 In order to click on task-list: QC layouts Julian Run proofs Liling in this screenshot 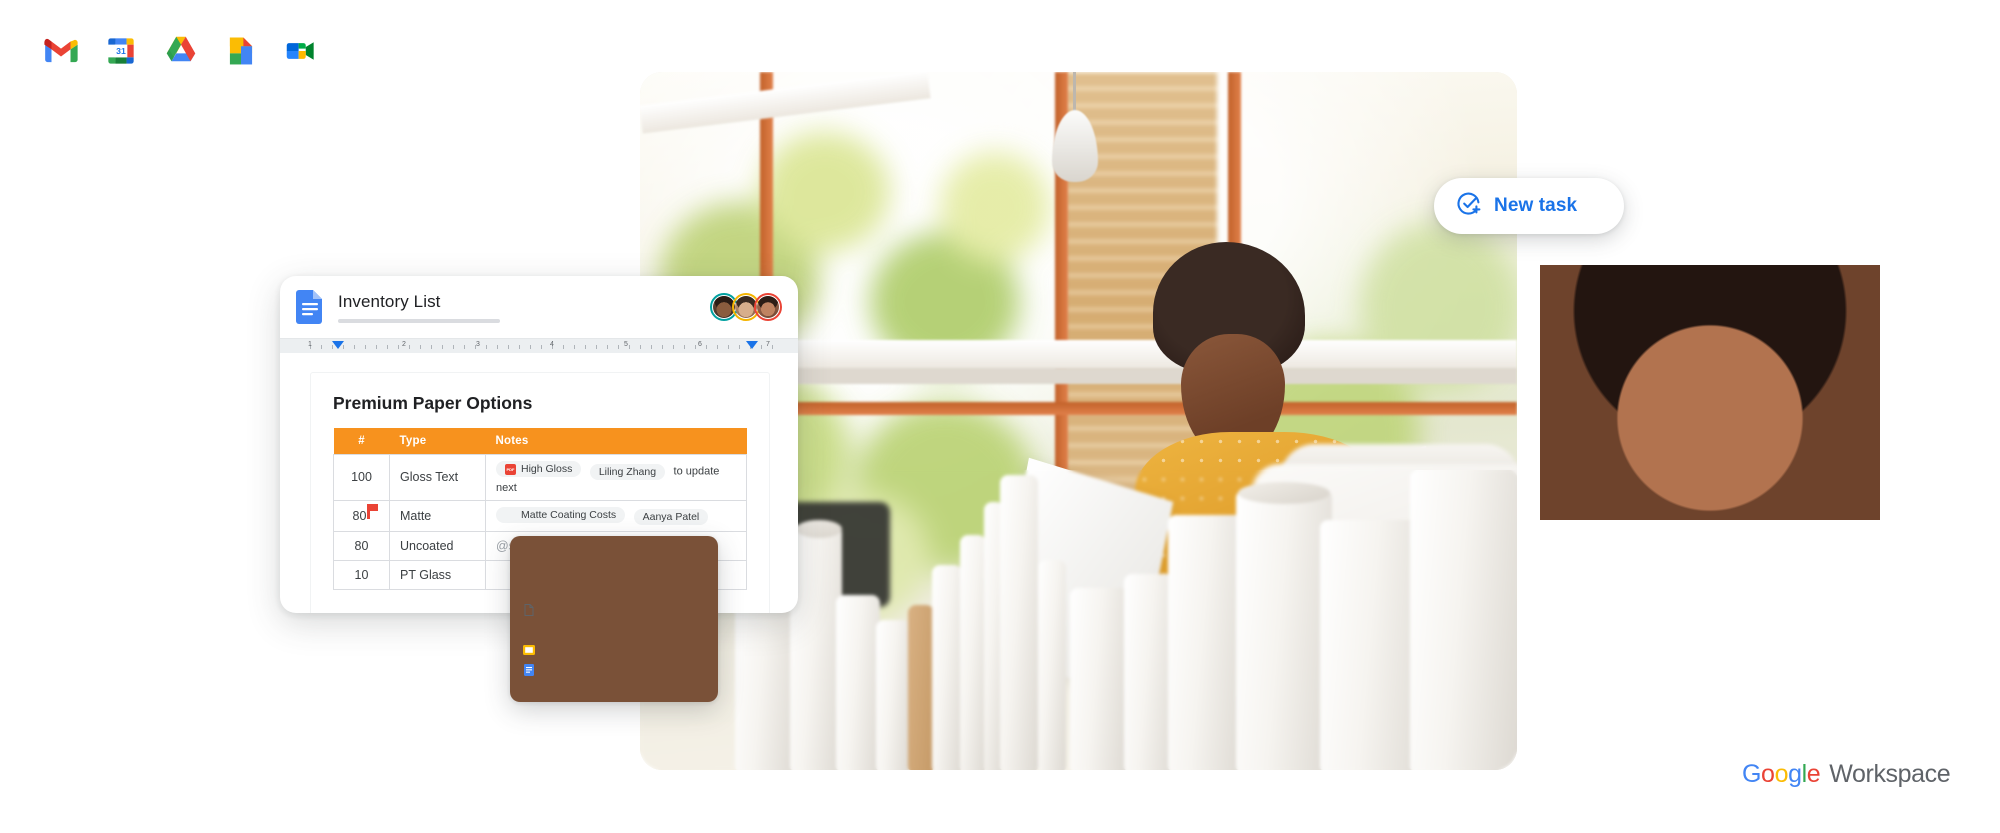, I will do `click(1710, 392)`.